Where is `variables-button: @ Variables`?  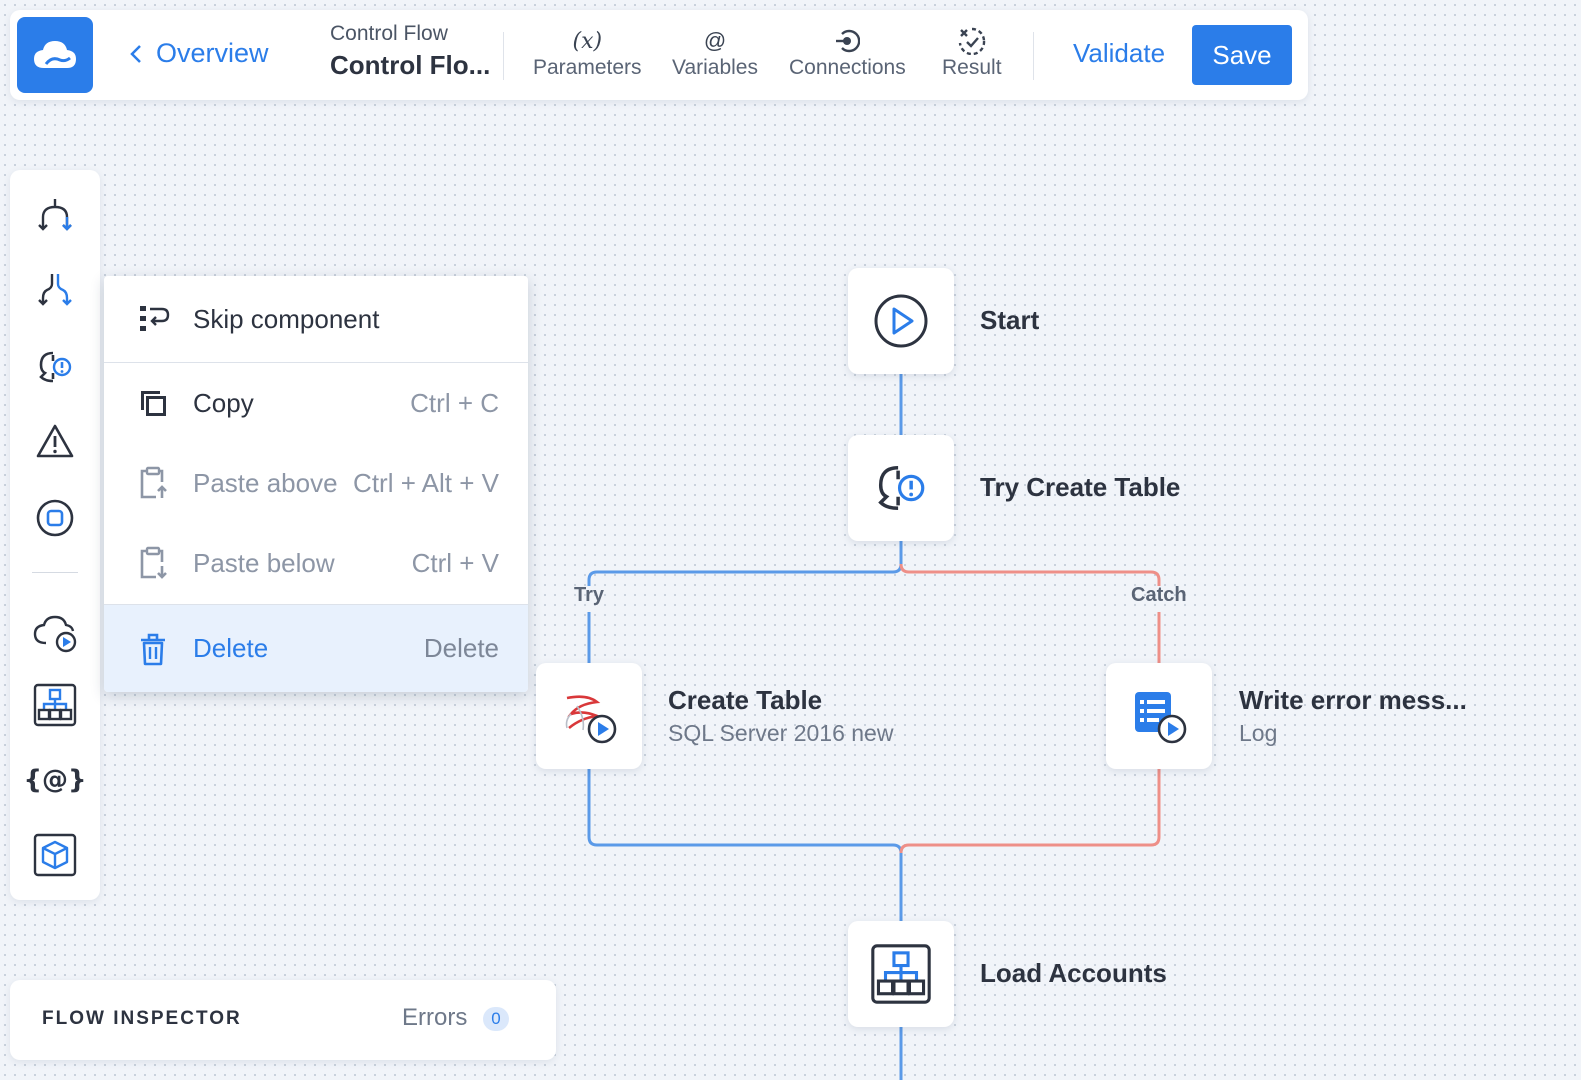 variables-button: @ Variables is located at coordinates (715, 53).